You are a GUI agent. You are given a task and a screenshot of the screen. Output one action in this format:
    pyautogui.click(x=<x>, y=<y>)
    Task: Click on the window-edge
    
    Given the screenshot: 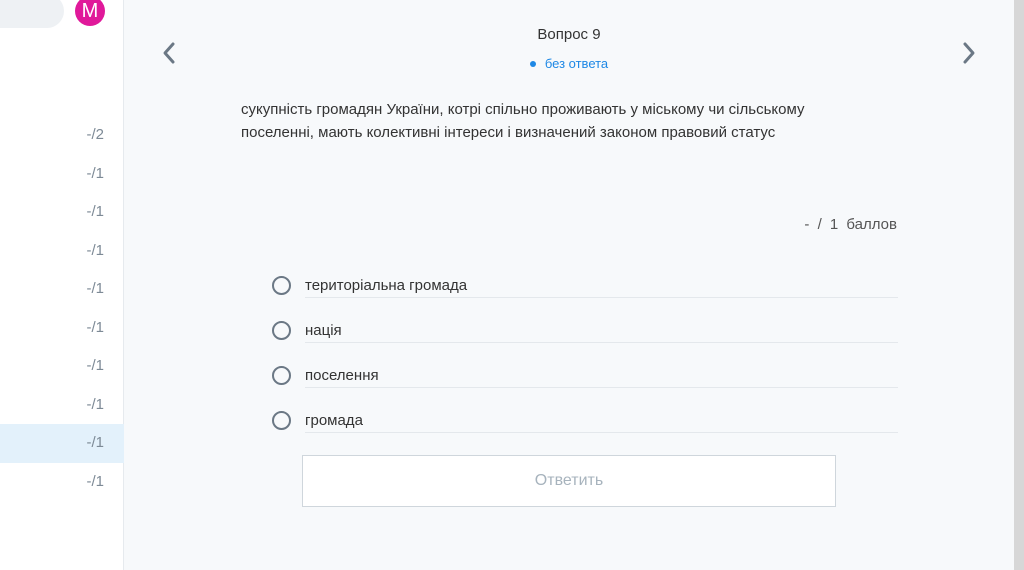 What is the action you would take?
    pyautogui.click(x=1019, y=285)
    